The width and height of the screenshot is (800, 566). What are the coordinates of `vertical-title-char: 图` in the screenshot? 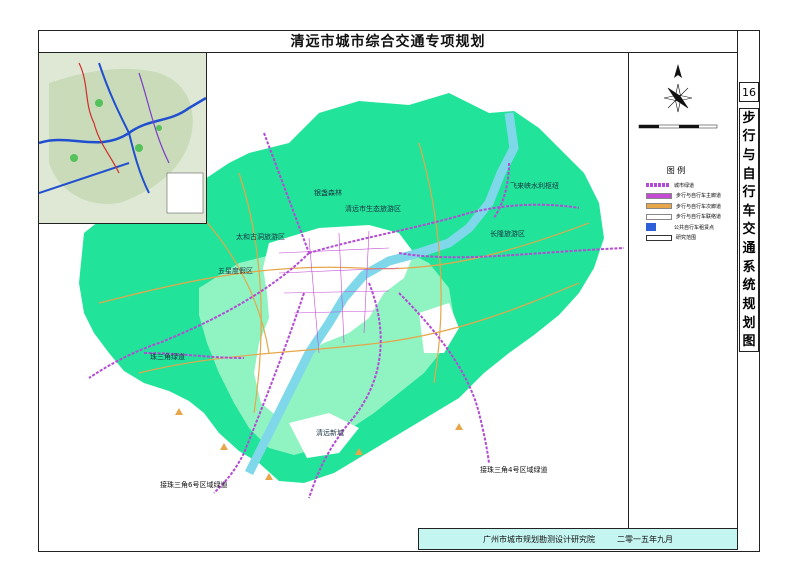 It's located at (749, 342).